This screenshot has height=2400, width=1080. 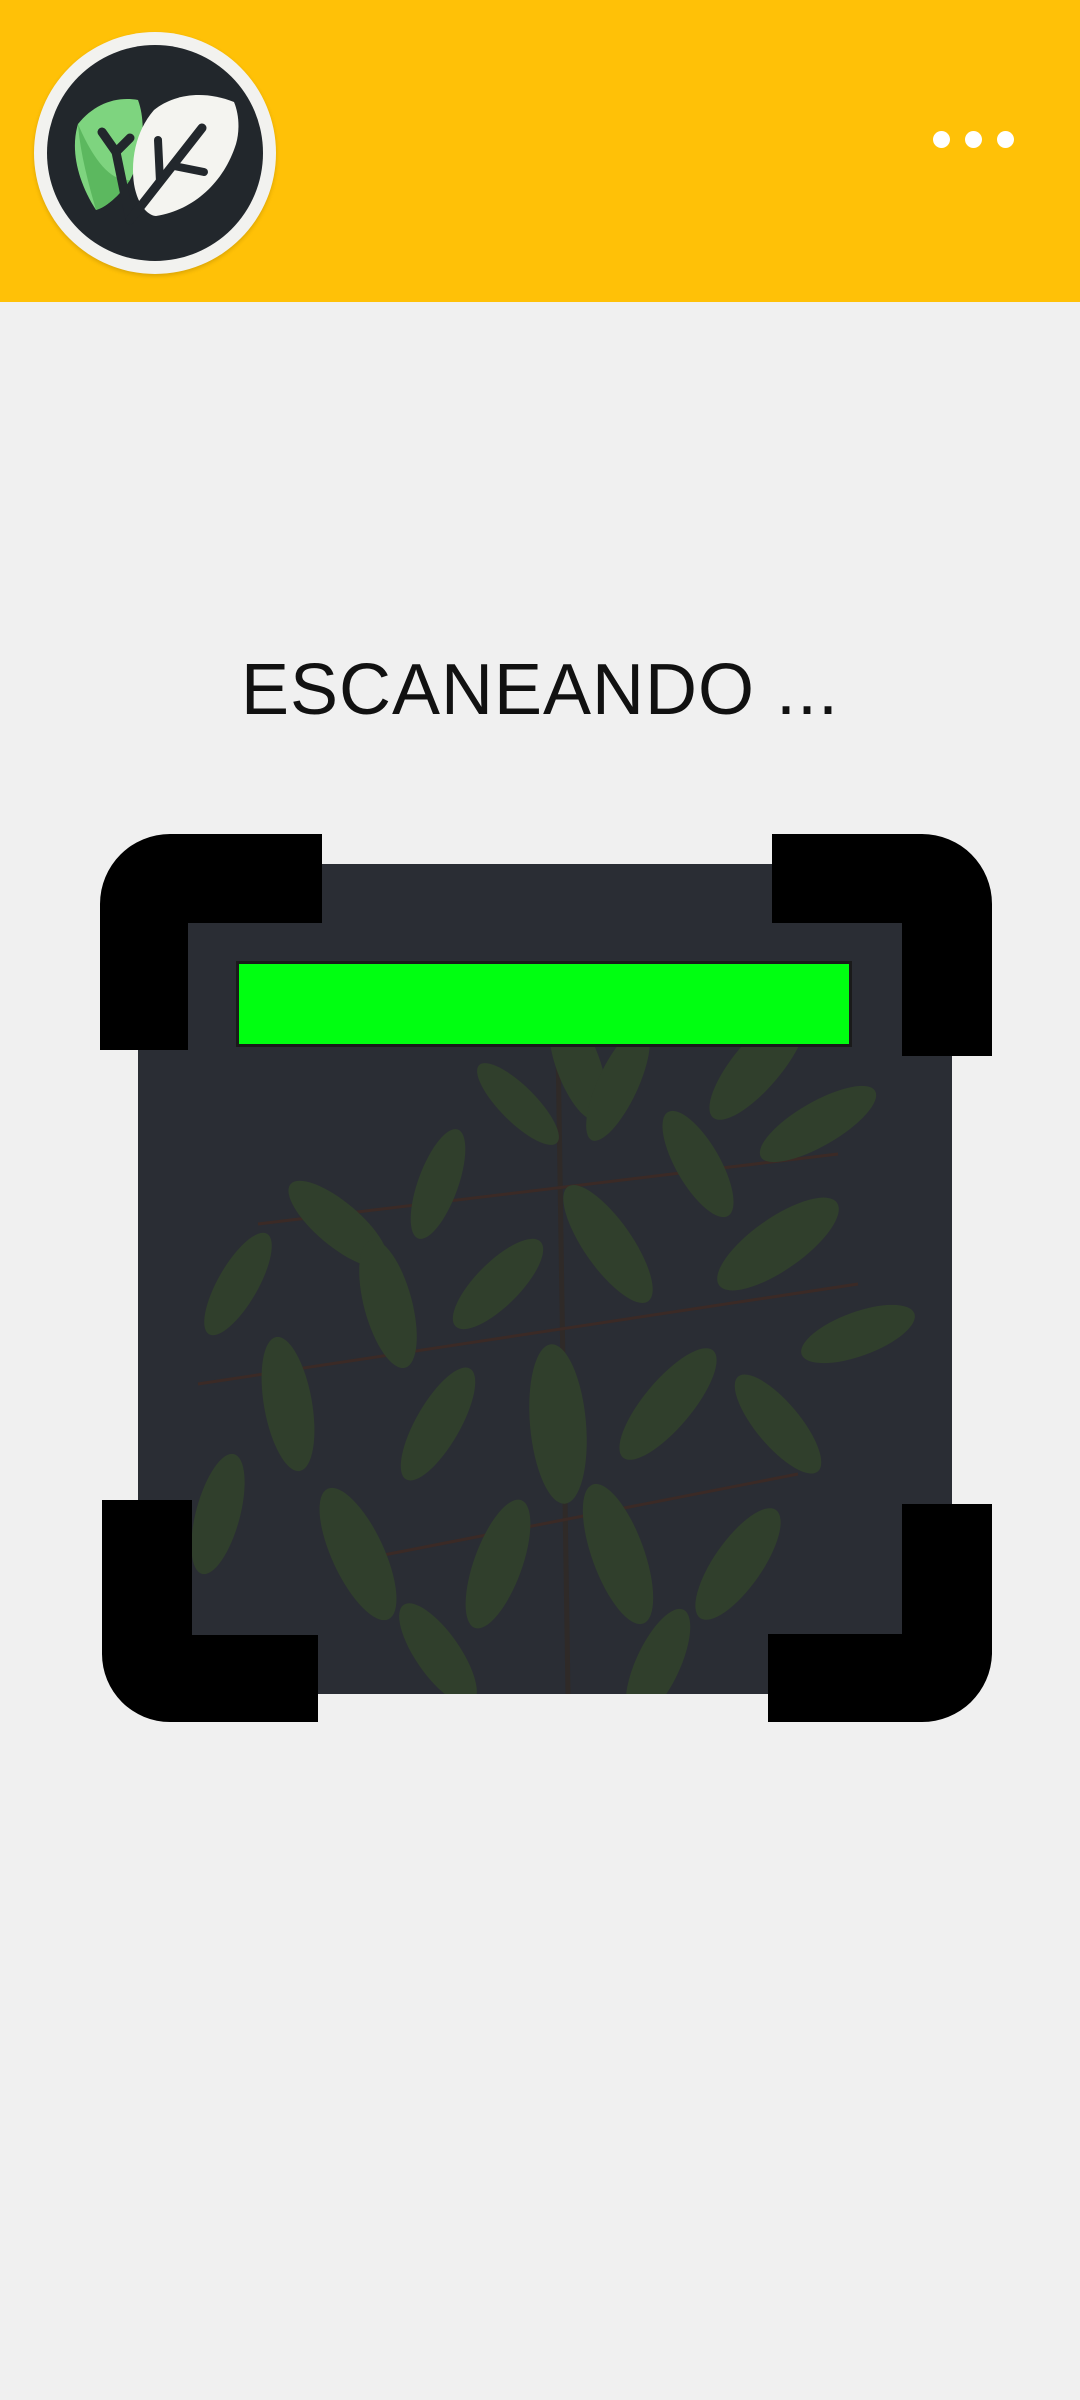 I want to click on app-bar, so click(x=540, y=151).